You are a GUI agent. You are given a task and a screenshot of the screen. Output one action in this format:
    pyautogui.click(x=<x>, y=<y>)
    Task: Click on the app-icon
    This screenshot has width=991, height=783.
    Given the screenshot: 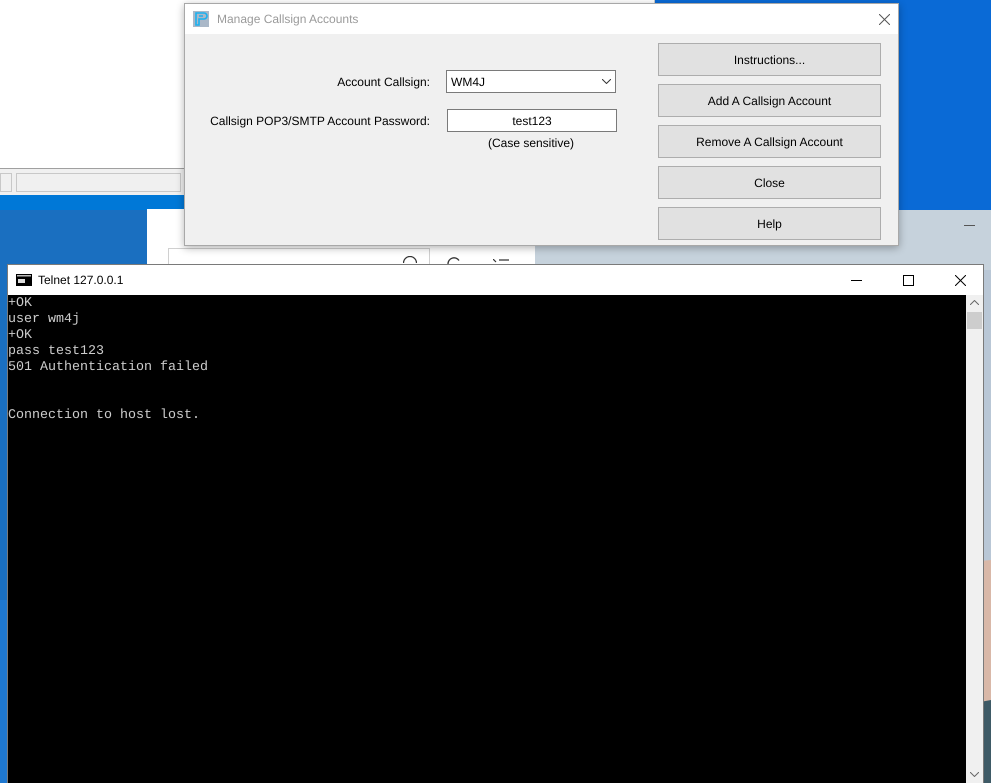 What is the action you would take?
    pyautogui.click(x=201, y=19)
    